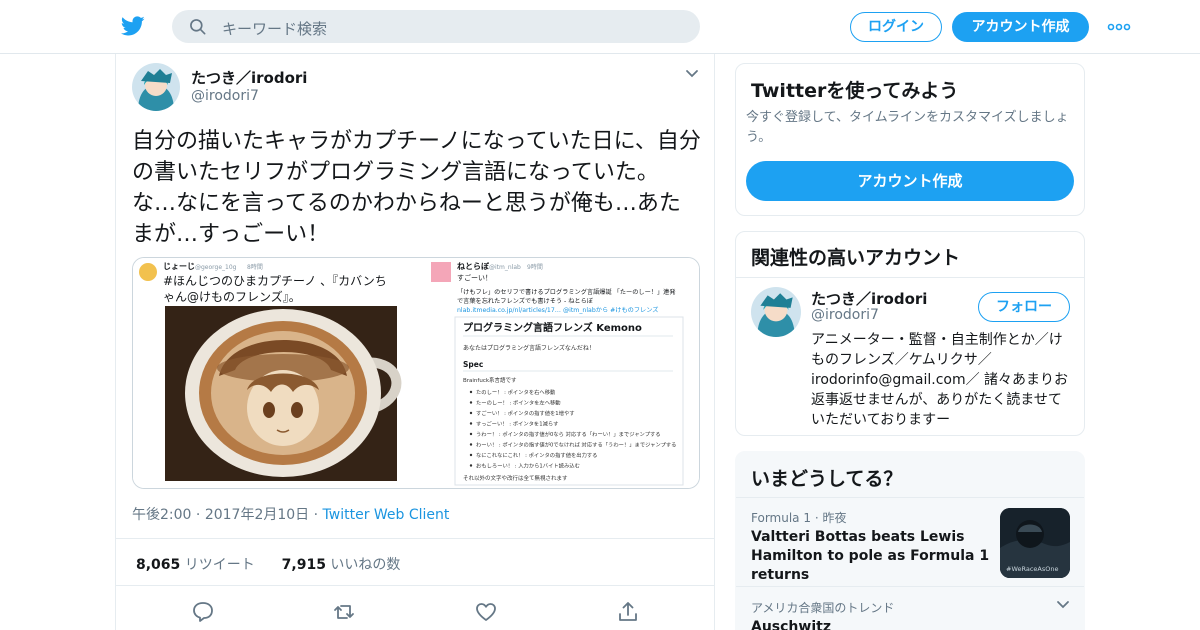 The height and width of the screenshot is (630, 1200). I want to click on tweet-client-link: Twitter Web Client, so click(386, 515).